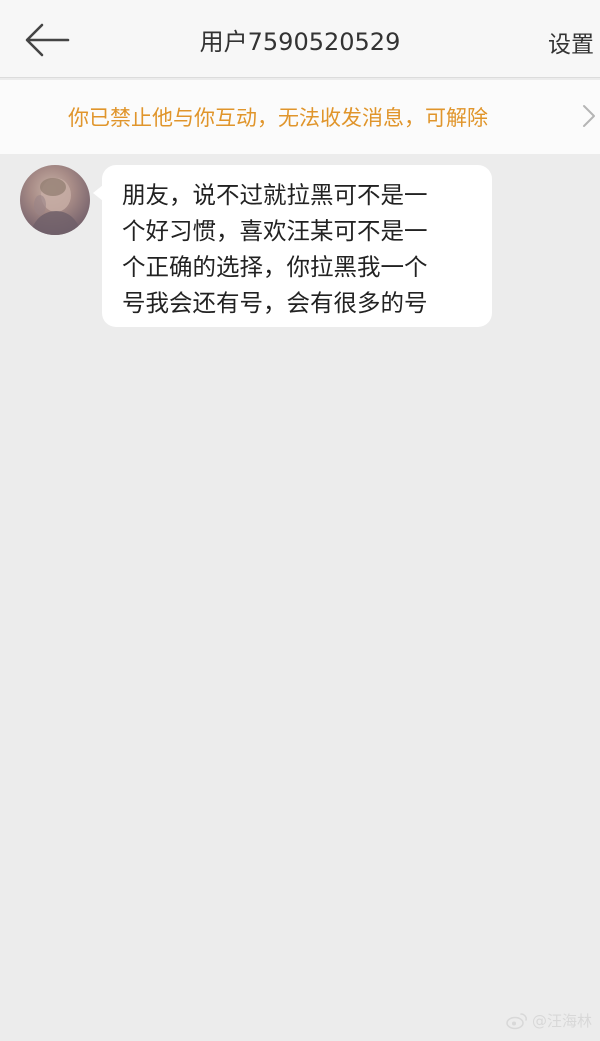 Image resolution: width=600 pixels, height=1041 pixels. What do you see at coordinates (275, 195) in the screenshot?
I see `message-line: 朋友，说不过就拉黑可不是一` at bounding box center [275, 195].